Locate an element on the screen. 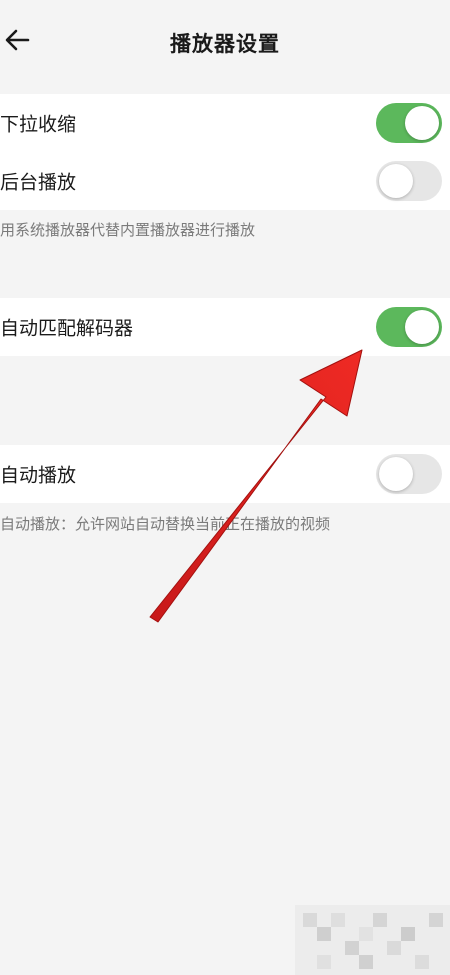 The image size is (450, 975). settings-group-2: 自动匹配解码器 is located at coordinates (225, 327).